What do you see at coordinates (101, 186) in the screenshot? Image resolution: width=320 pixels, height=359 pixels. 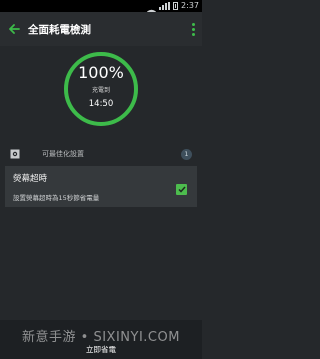 I see `screen-timeout-item: 熒幕超時 設置熒幕超時為15秒節省電量` at bounding box center [101, 186].